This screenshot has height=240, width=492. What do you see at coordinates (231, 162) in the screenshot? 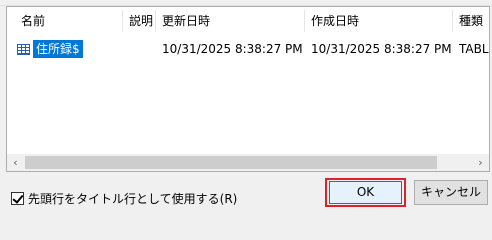
I see `scroll-thumb` at bounding box center [231, 162].